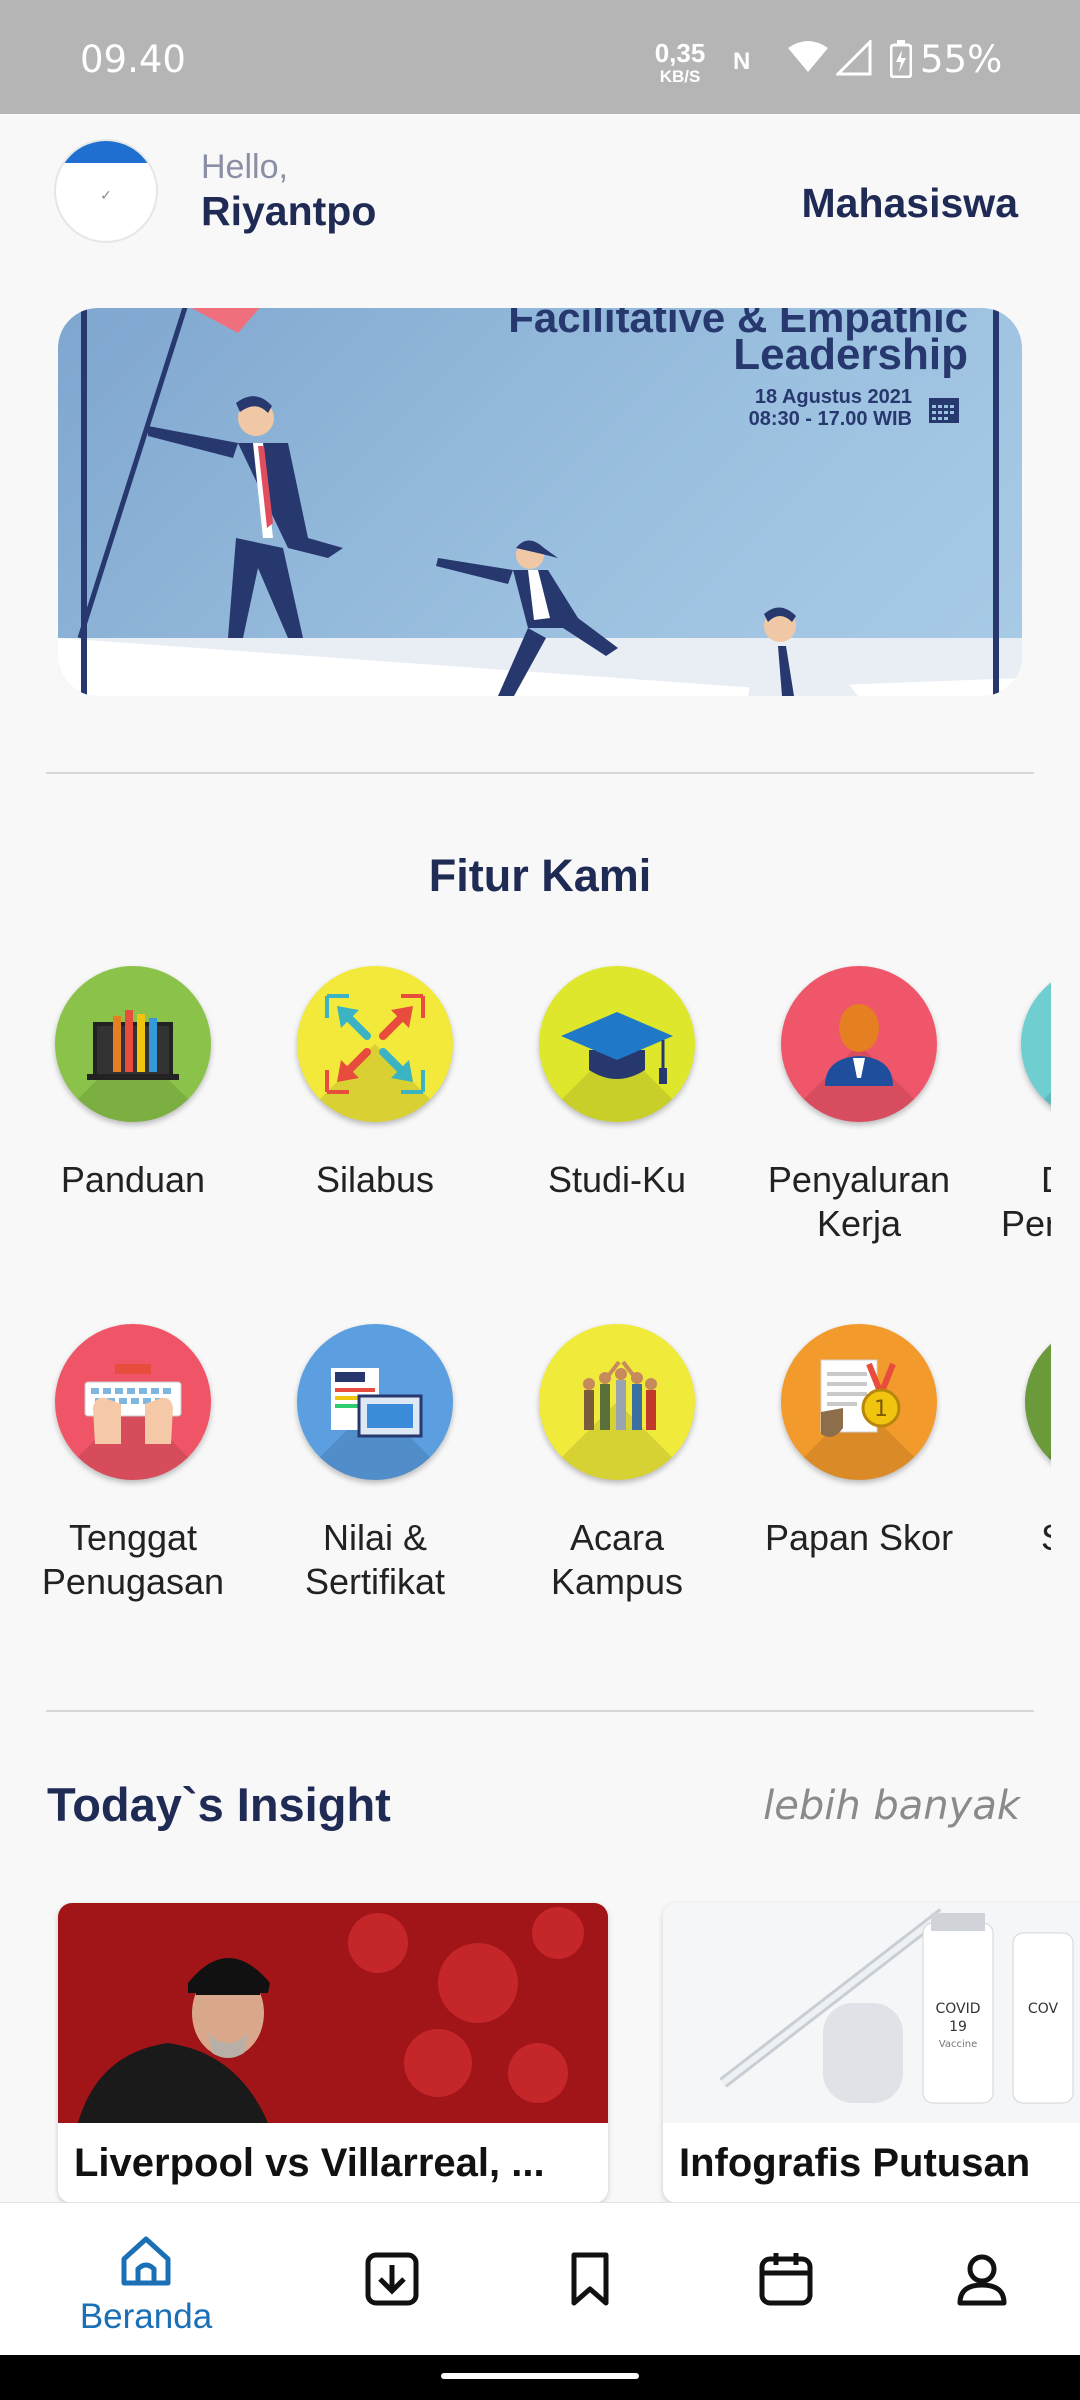 The height and width of the screenshot is (2400, 1080). What do you see at coordinates (680, 53) in the screenshot?
I see `network-speed-value: 0,35` at bounding box center [680, 53].